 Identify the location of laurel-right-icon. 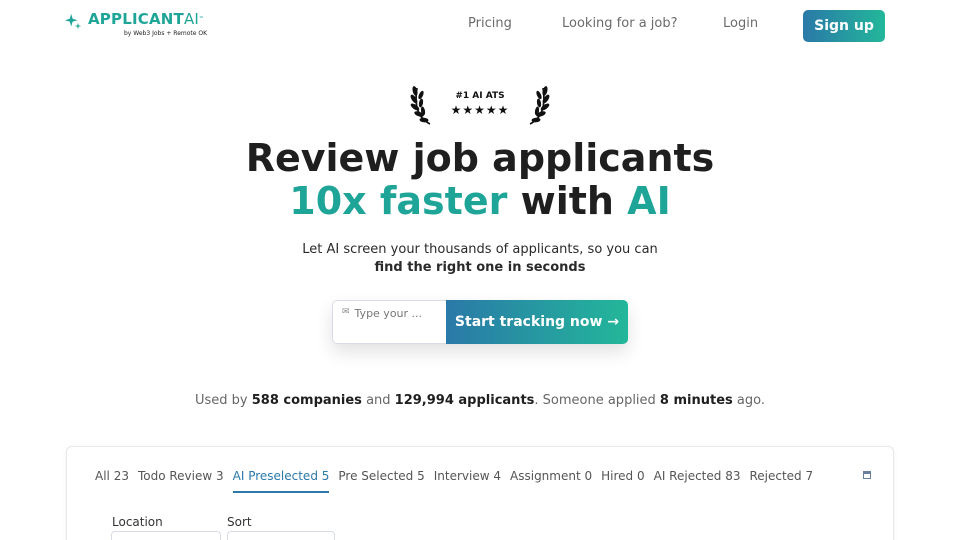
(539, 105).